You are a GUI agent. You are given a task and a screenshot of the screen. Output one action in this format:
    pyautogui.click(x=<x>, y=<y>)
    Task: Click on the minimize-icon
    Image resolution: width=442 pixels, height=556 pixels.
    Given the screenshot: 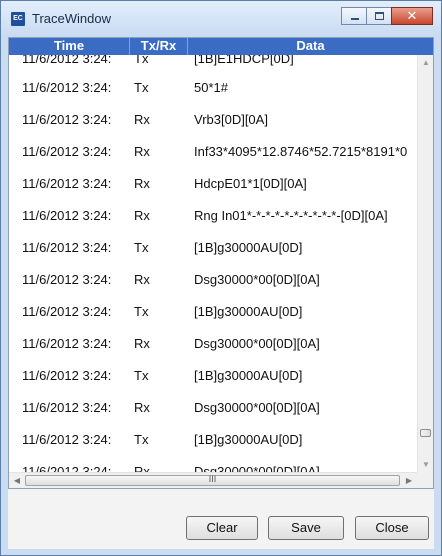 What is the action you would take?
    pyautogui.click(x=355, y=19)
    